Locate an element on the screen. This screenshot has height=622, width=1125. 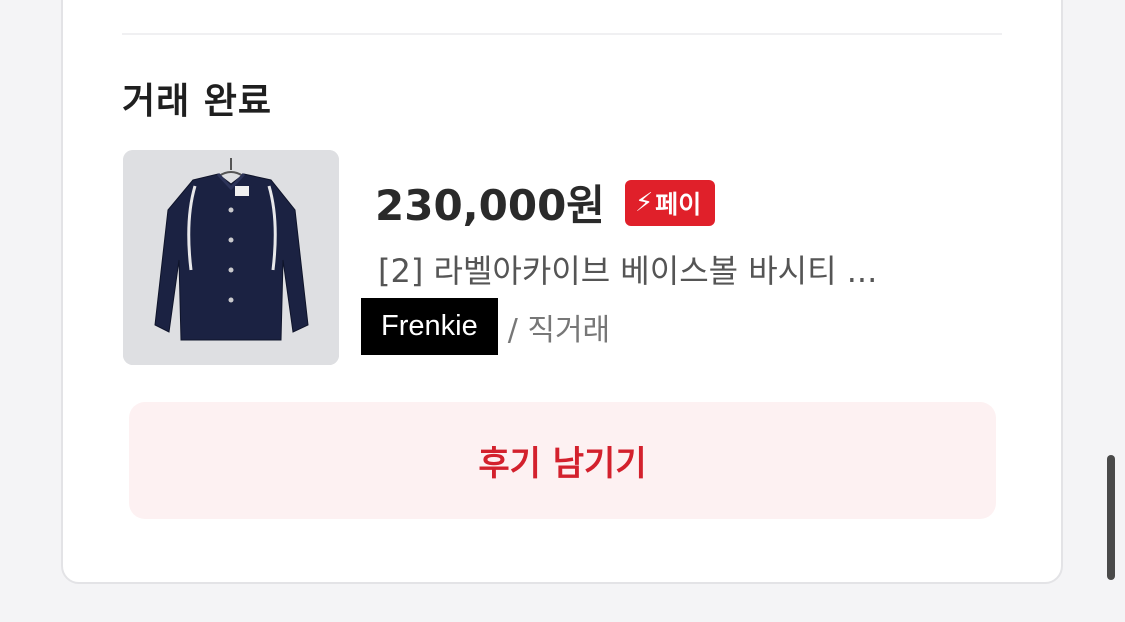
seller-name: Frenkie is located at coordinates (429, 326).